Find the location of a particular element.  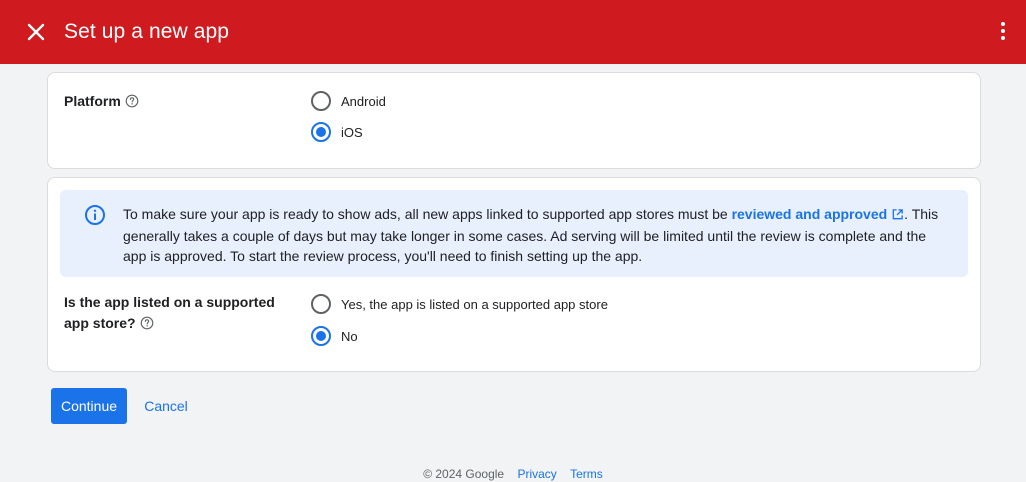

app-listed-label-line2-row: app store? is located at coordinates (169, 324).